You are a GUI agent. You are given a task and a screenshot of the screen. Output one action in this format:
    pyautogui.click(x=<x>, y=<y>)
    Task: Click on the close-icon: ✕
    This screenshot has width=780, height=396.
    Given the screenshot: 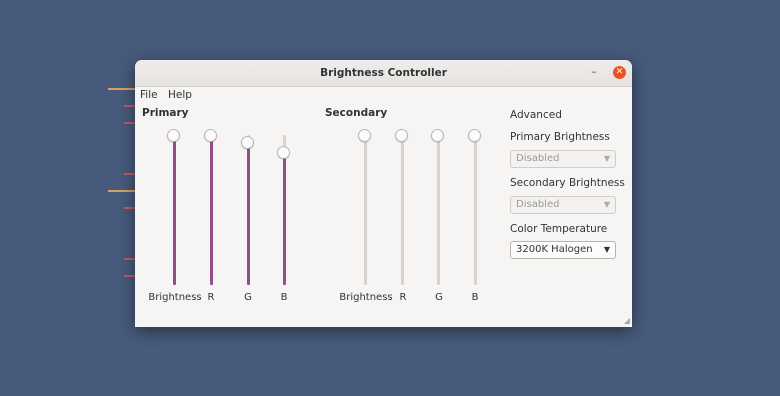 What is the action you would take?
    pyautogui.click(x=619, y=72)
    